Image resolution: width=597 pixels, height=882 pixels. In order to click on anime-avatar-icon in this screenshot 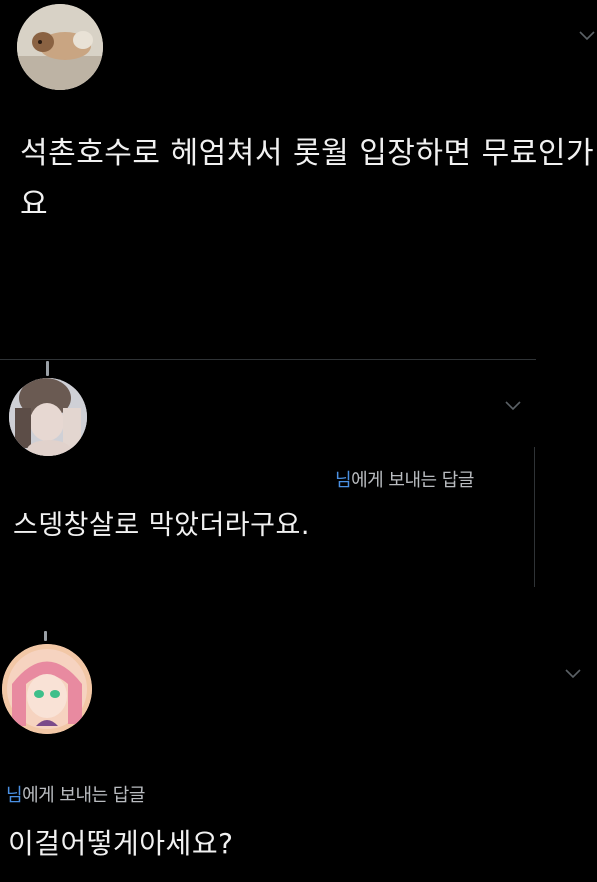, I will do `click(47, 689)`.